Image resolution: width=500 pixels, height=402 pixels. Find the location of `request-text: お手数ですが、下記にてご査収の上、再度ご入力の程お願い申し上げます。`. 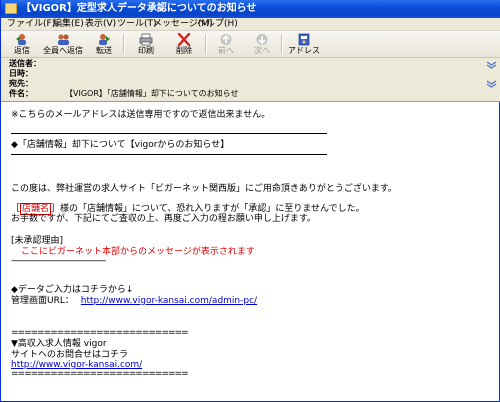

request-text: お手数ですが、下記にてご査収の上、再度ご入力の程お願い申し上げます。 is located at coordinates (163, 219).